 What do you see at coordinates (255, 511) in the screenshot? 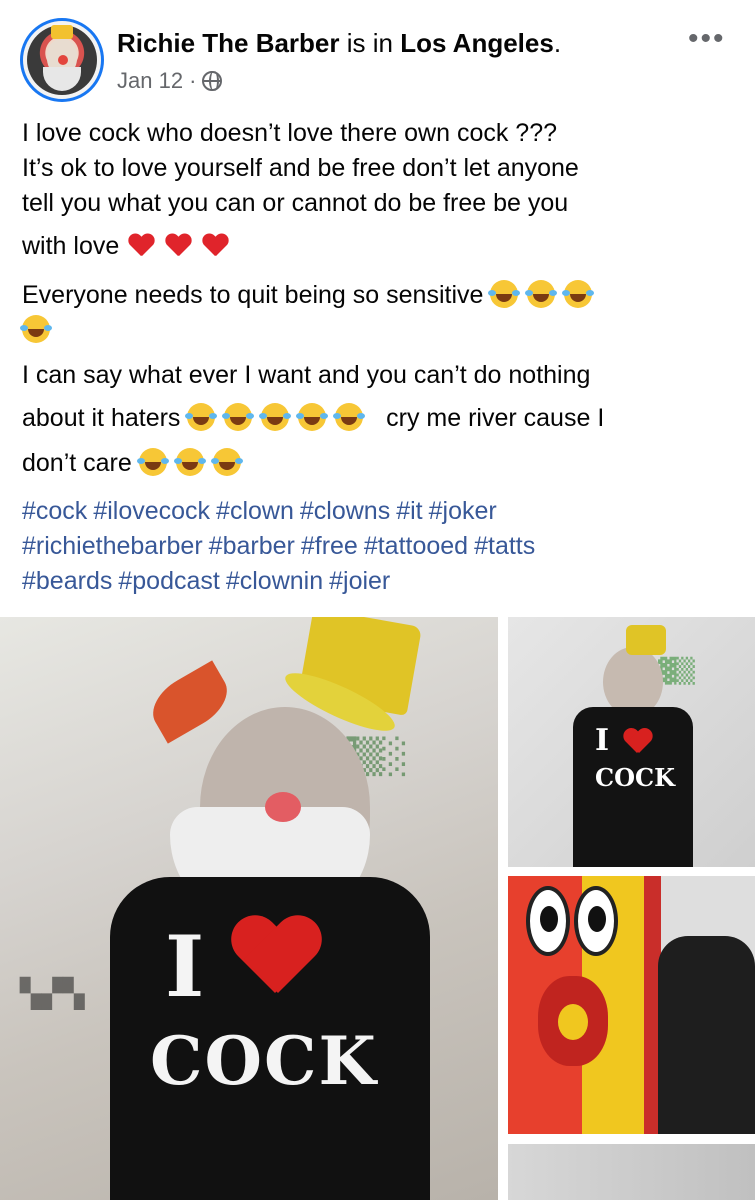
I see `hashtag-link: #clown` at bounding box center [255, 511].